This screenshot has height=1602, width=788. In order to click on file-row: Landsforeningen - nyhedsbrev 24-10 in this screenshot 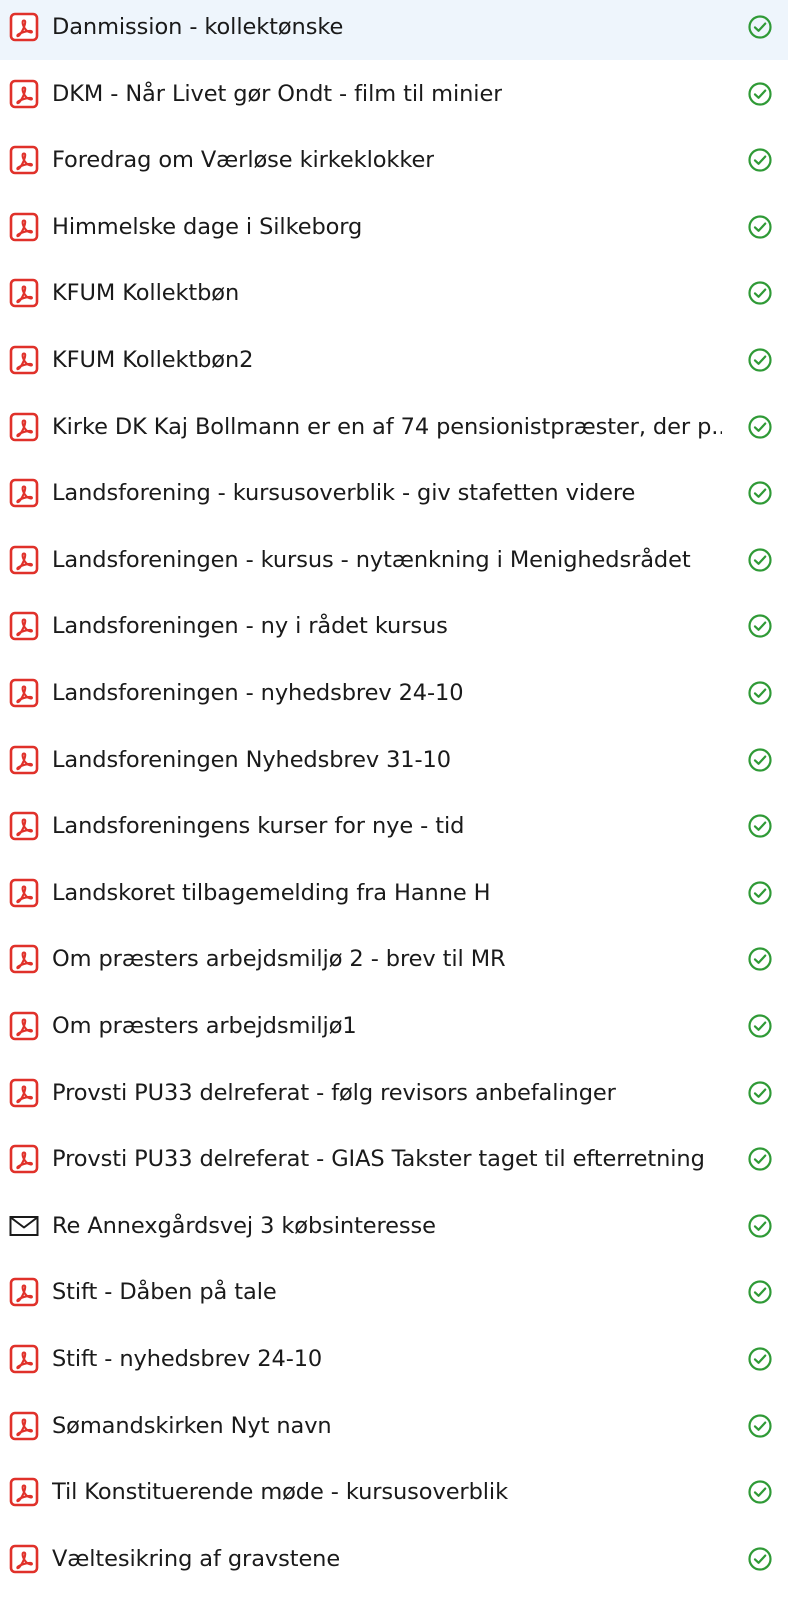, I will do `click(394, 693)`.